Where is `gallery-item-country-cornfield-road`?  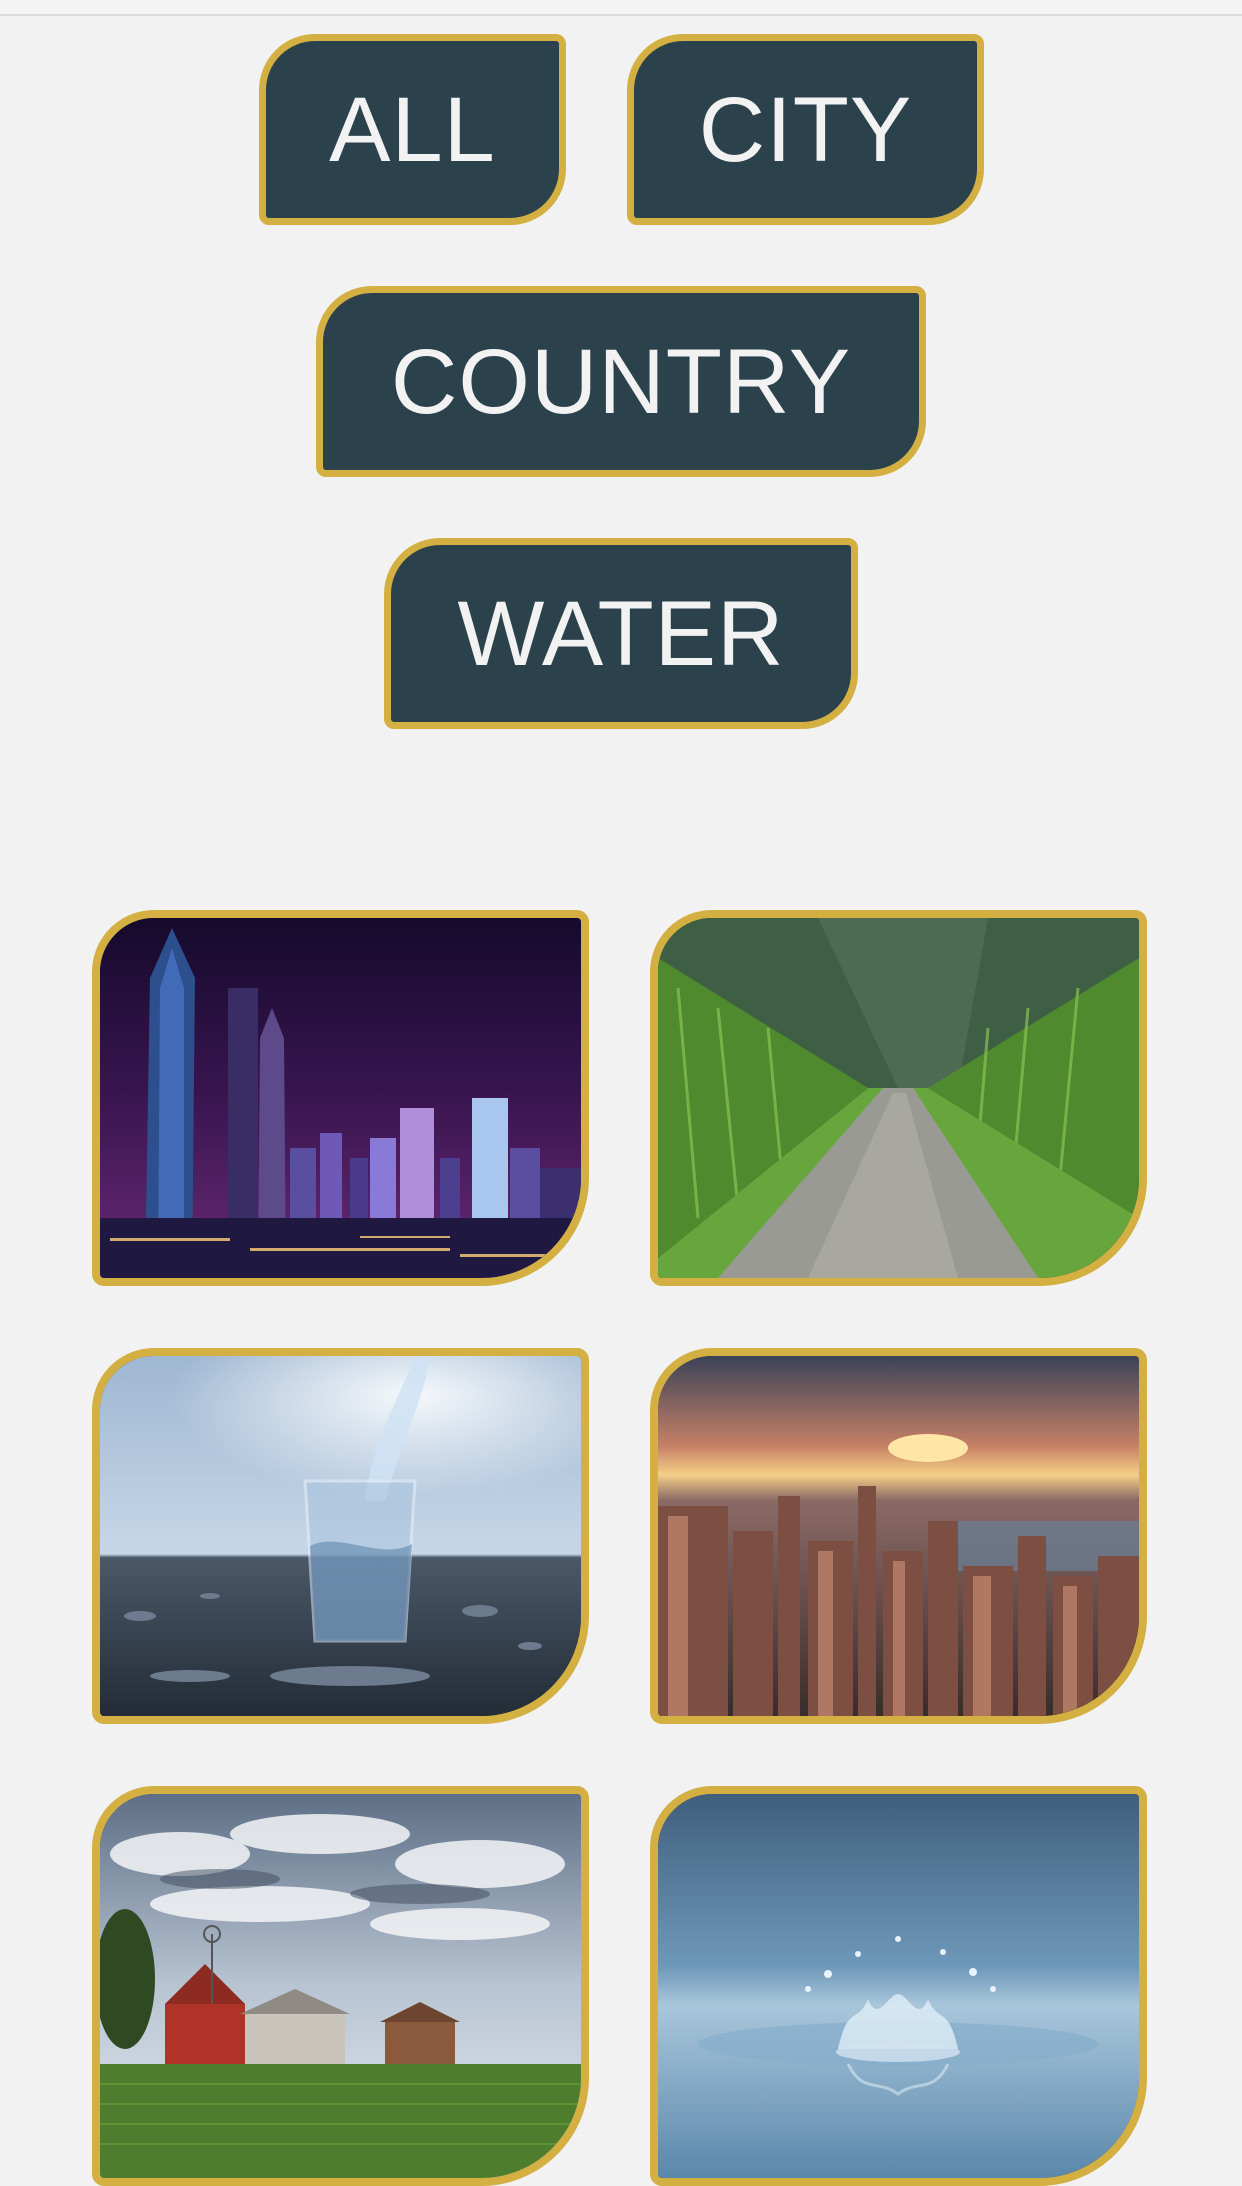
gallery-item-country-cornfield-road is located at coordinates (898, 1098).